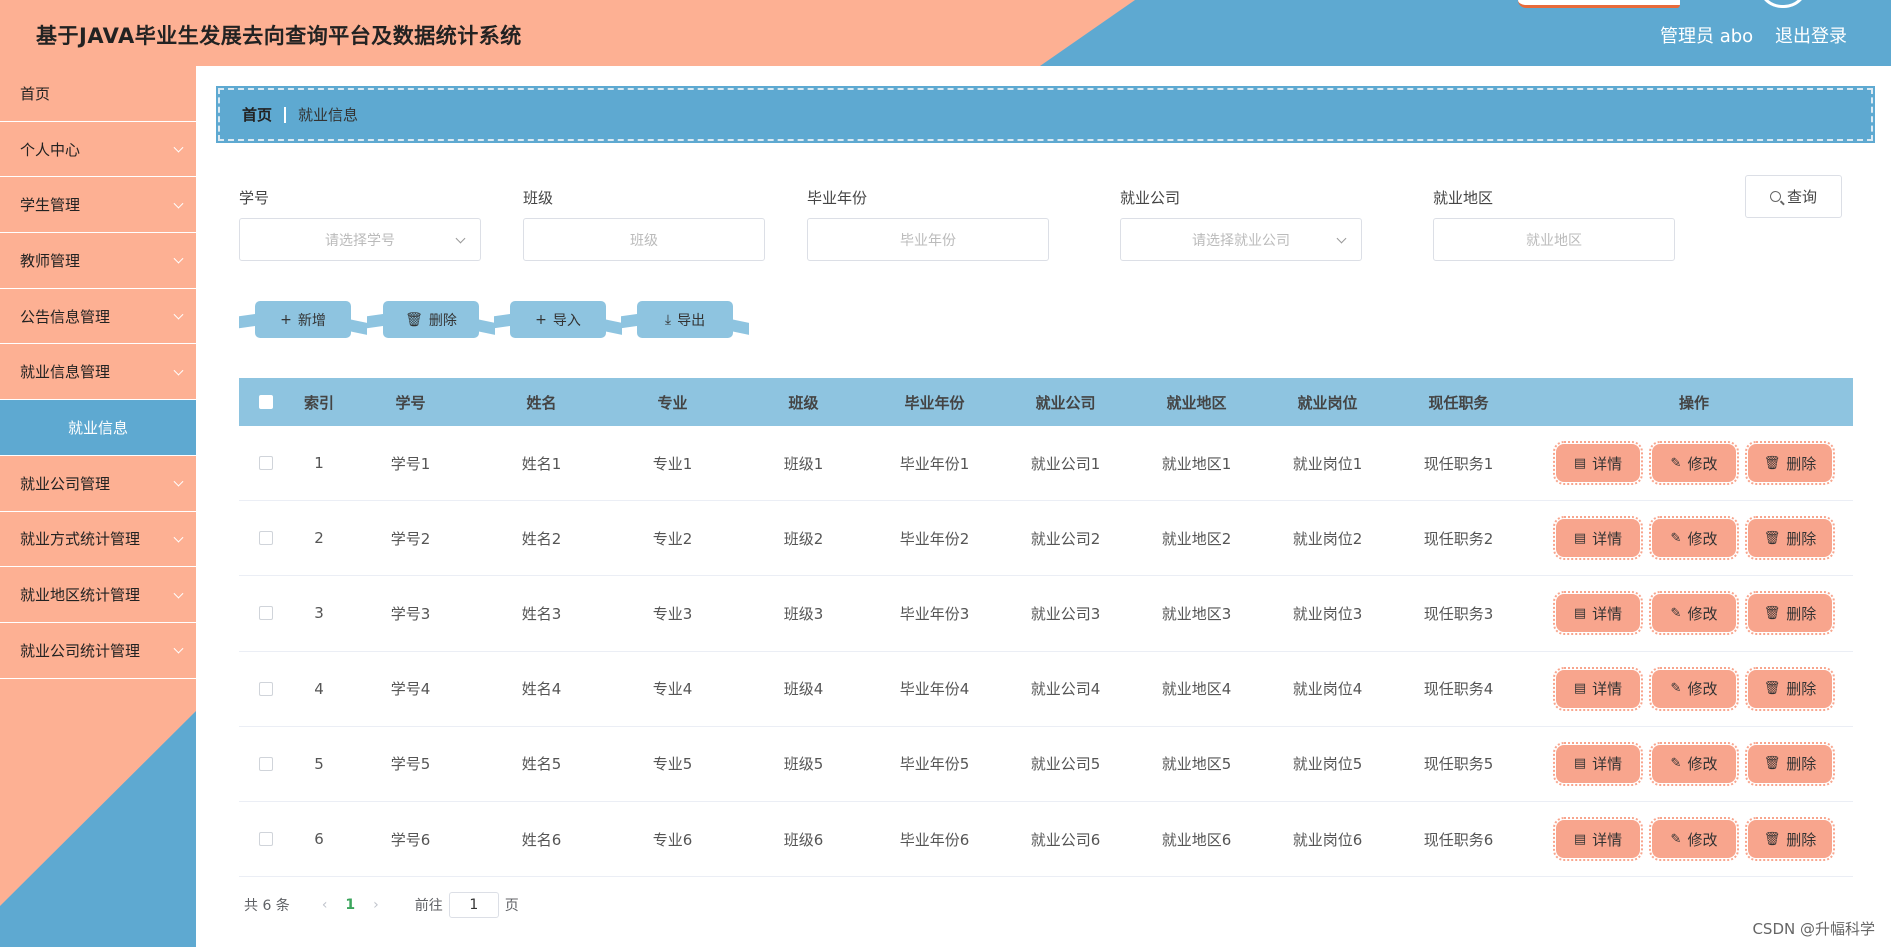 The height and width of the screenshot is (947, 1891). I want to click on table-cell: 就业公司2, so click(1065, 538).